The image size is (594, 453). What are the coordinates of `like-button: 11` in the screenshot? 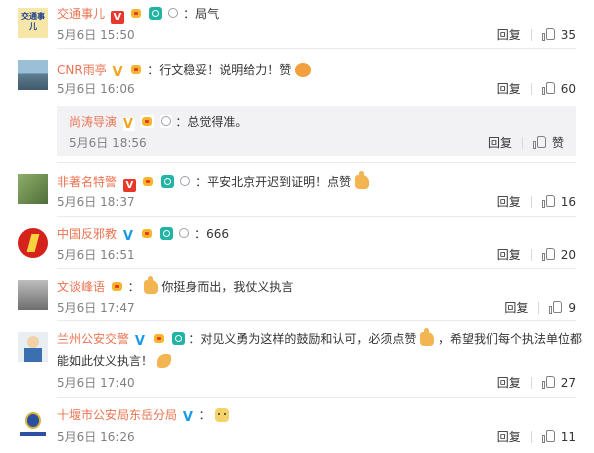 It's located at (558, 437).